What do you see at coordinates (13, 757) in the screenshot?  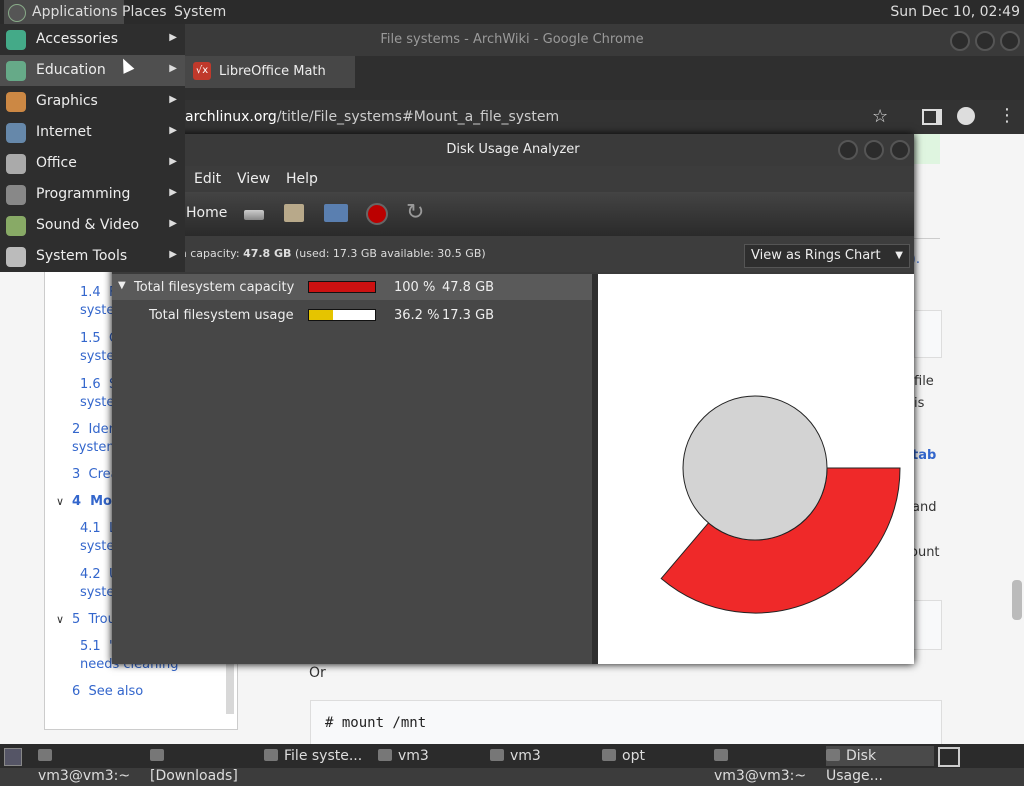 I see `show-desktop-icon` at bounding box center [13, 757].